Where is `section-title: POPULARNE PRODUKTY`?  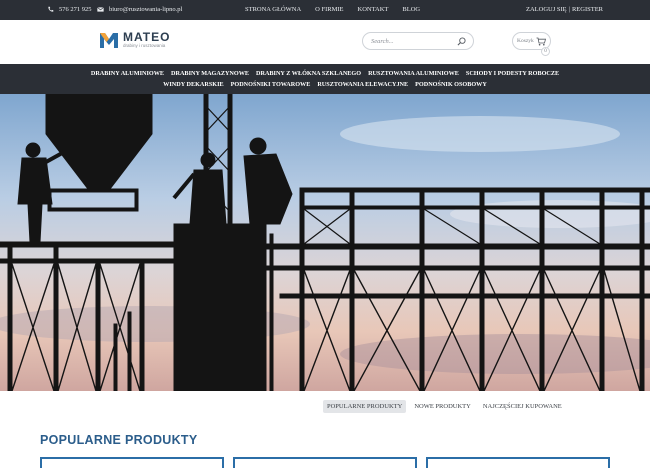 section-title: POPULARNE PRODUKTY is located at coordinates (119, 440).